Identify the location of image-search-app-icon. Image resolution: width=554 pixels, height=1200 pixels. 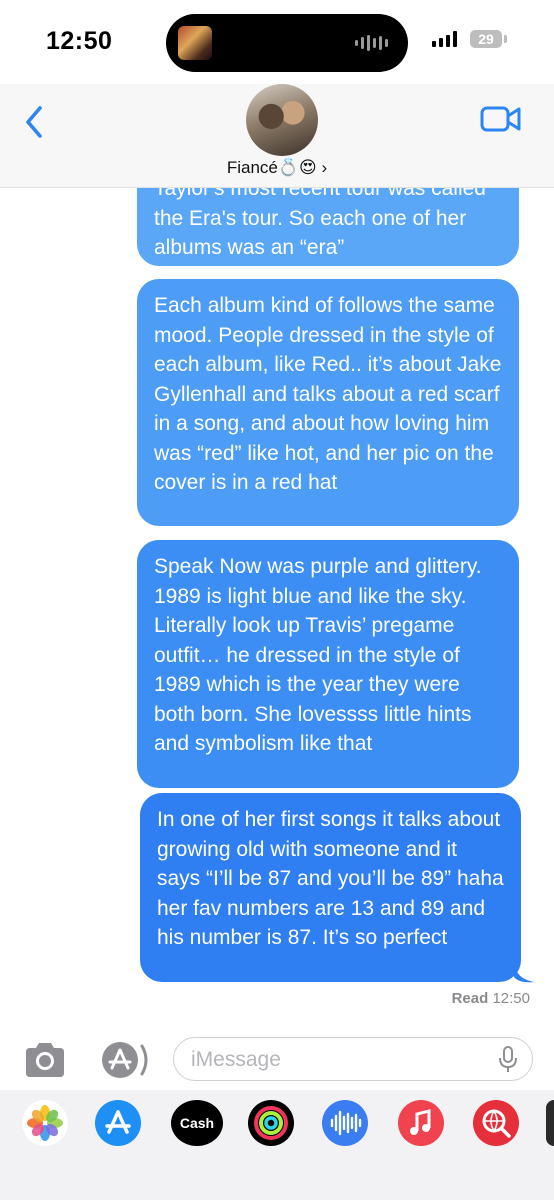
(496, 1123).